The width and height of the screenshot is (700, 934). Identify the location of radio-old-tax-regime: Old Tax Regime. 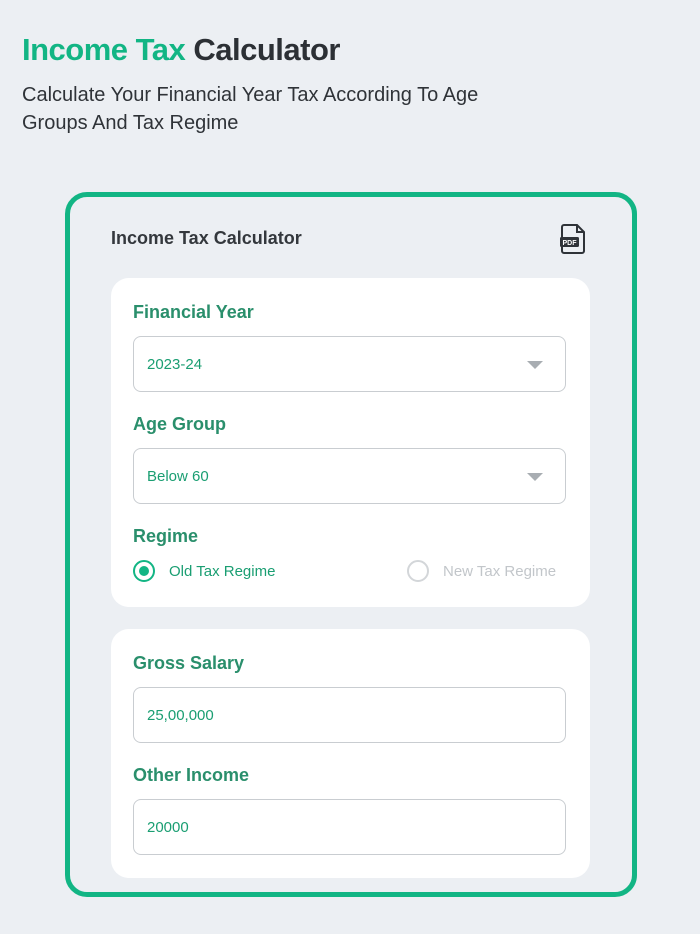
(204, 571).